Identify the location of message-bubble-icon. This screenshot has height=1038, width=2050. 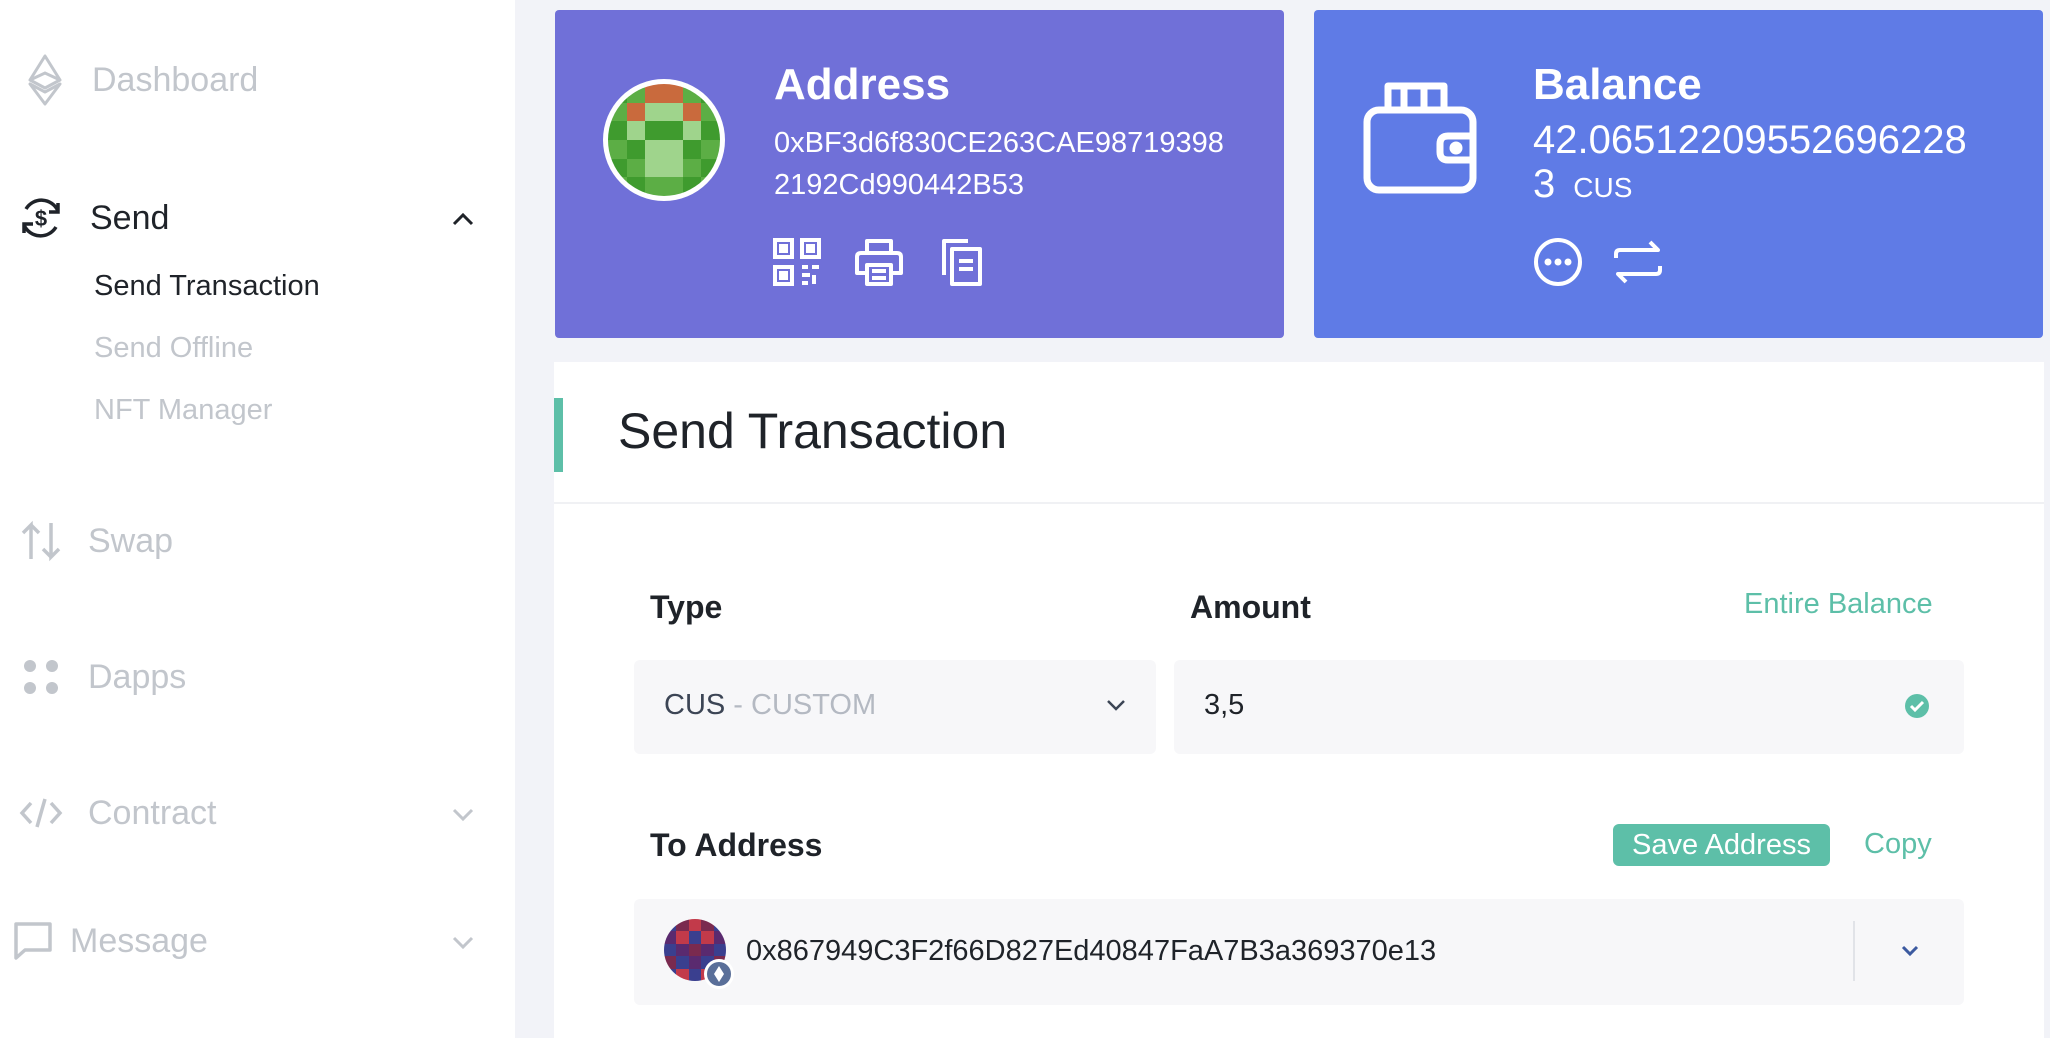
(33, 941).